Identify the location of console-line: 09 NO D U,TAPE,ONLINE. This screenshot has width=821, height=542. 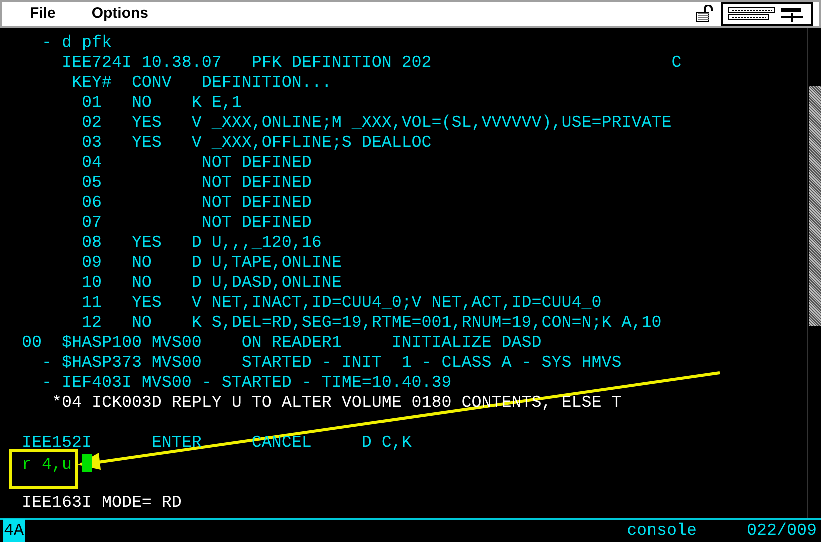
(211, 264).